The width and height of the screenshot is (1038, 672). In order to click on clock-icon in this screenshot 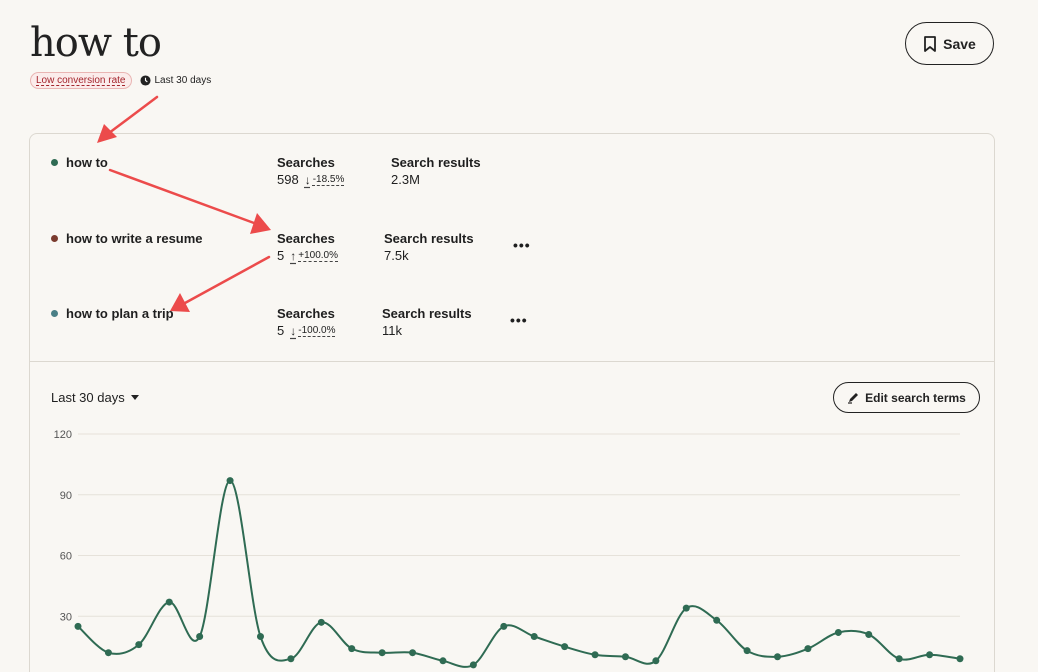, I will do `click(145, 80)`.